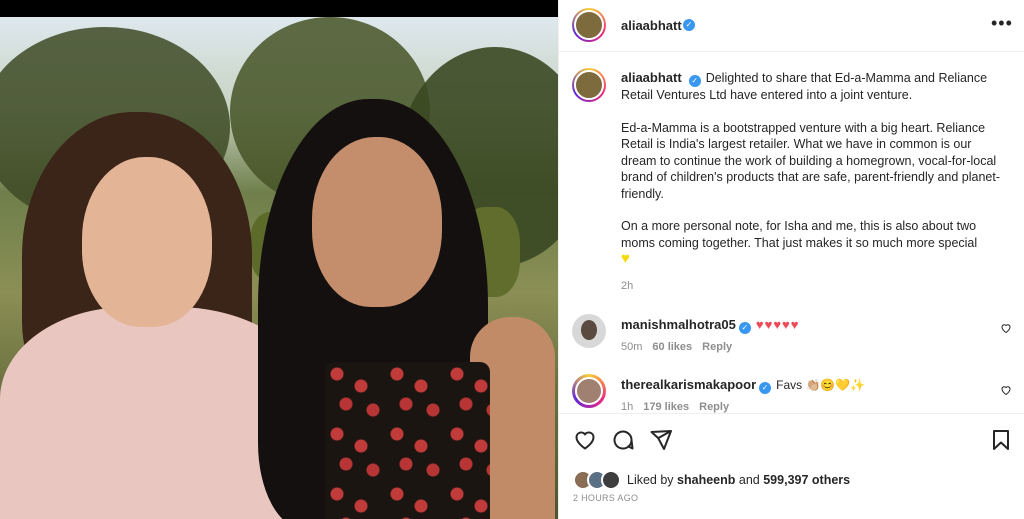  Describe the element at coordinates (651, 25) in the screenshot. I see `author-username: aliaabhatt` at that location.